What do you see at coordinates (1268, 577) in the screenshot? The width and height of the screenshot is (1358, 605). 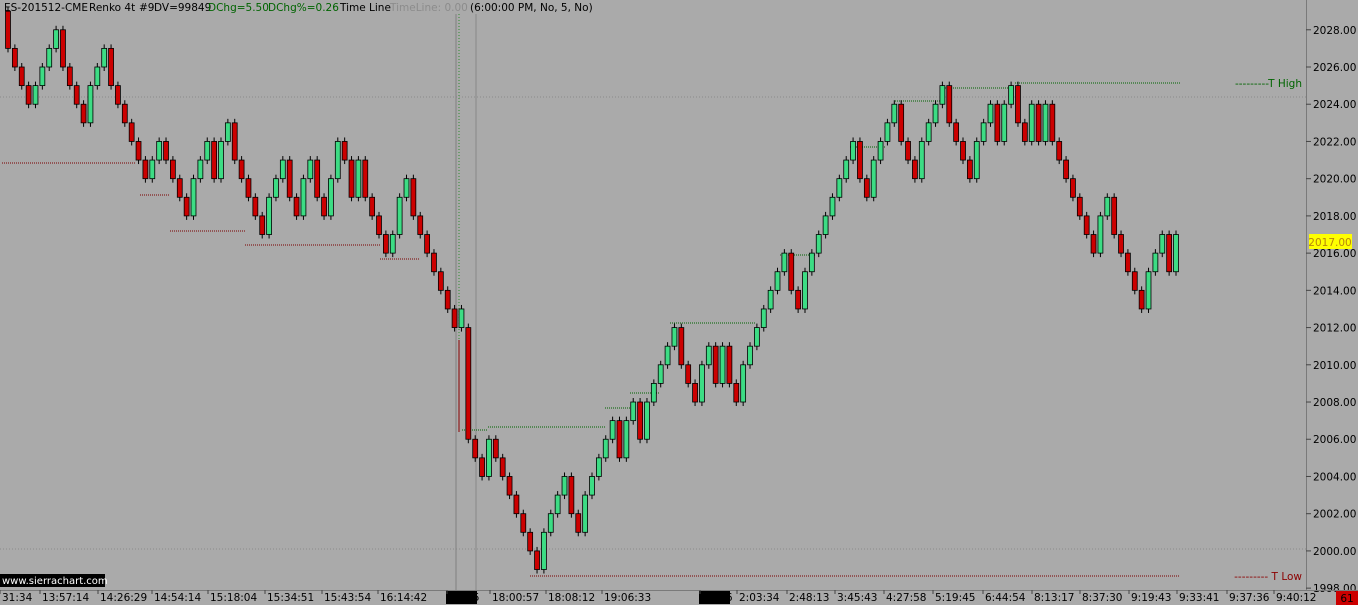 I see `t-low-label: --------- T Low` at bounding box center [1268, 577].